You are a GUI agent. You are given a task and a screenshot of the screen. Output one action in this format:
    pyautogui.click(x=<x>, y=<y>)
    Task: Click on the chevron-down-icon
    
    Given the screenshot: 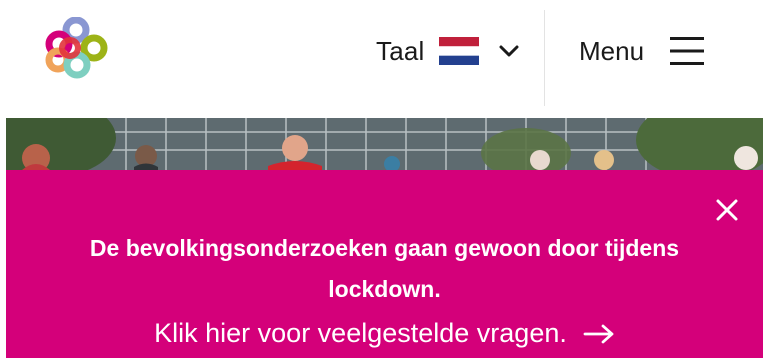 What is the action you would take?
    pyautogui.click(x=508, y=51)
    